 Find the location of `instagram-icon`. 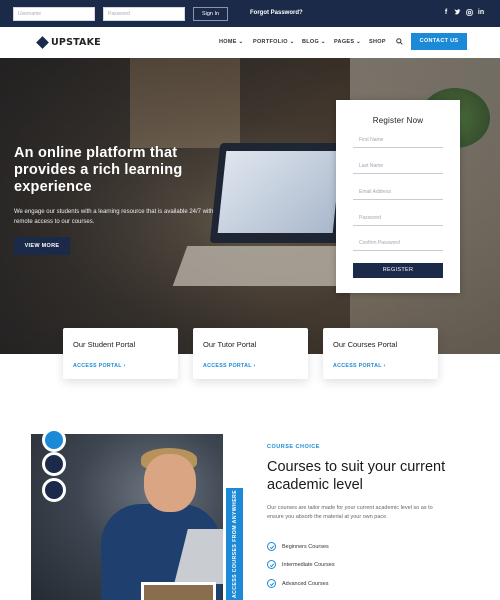

instagram-icon is located at coordinates (469, 13).